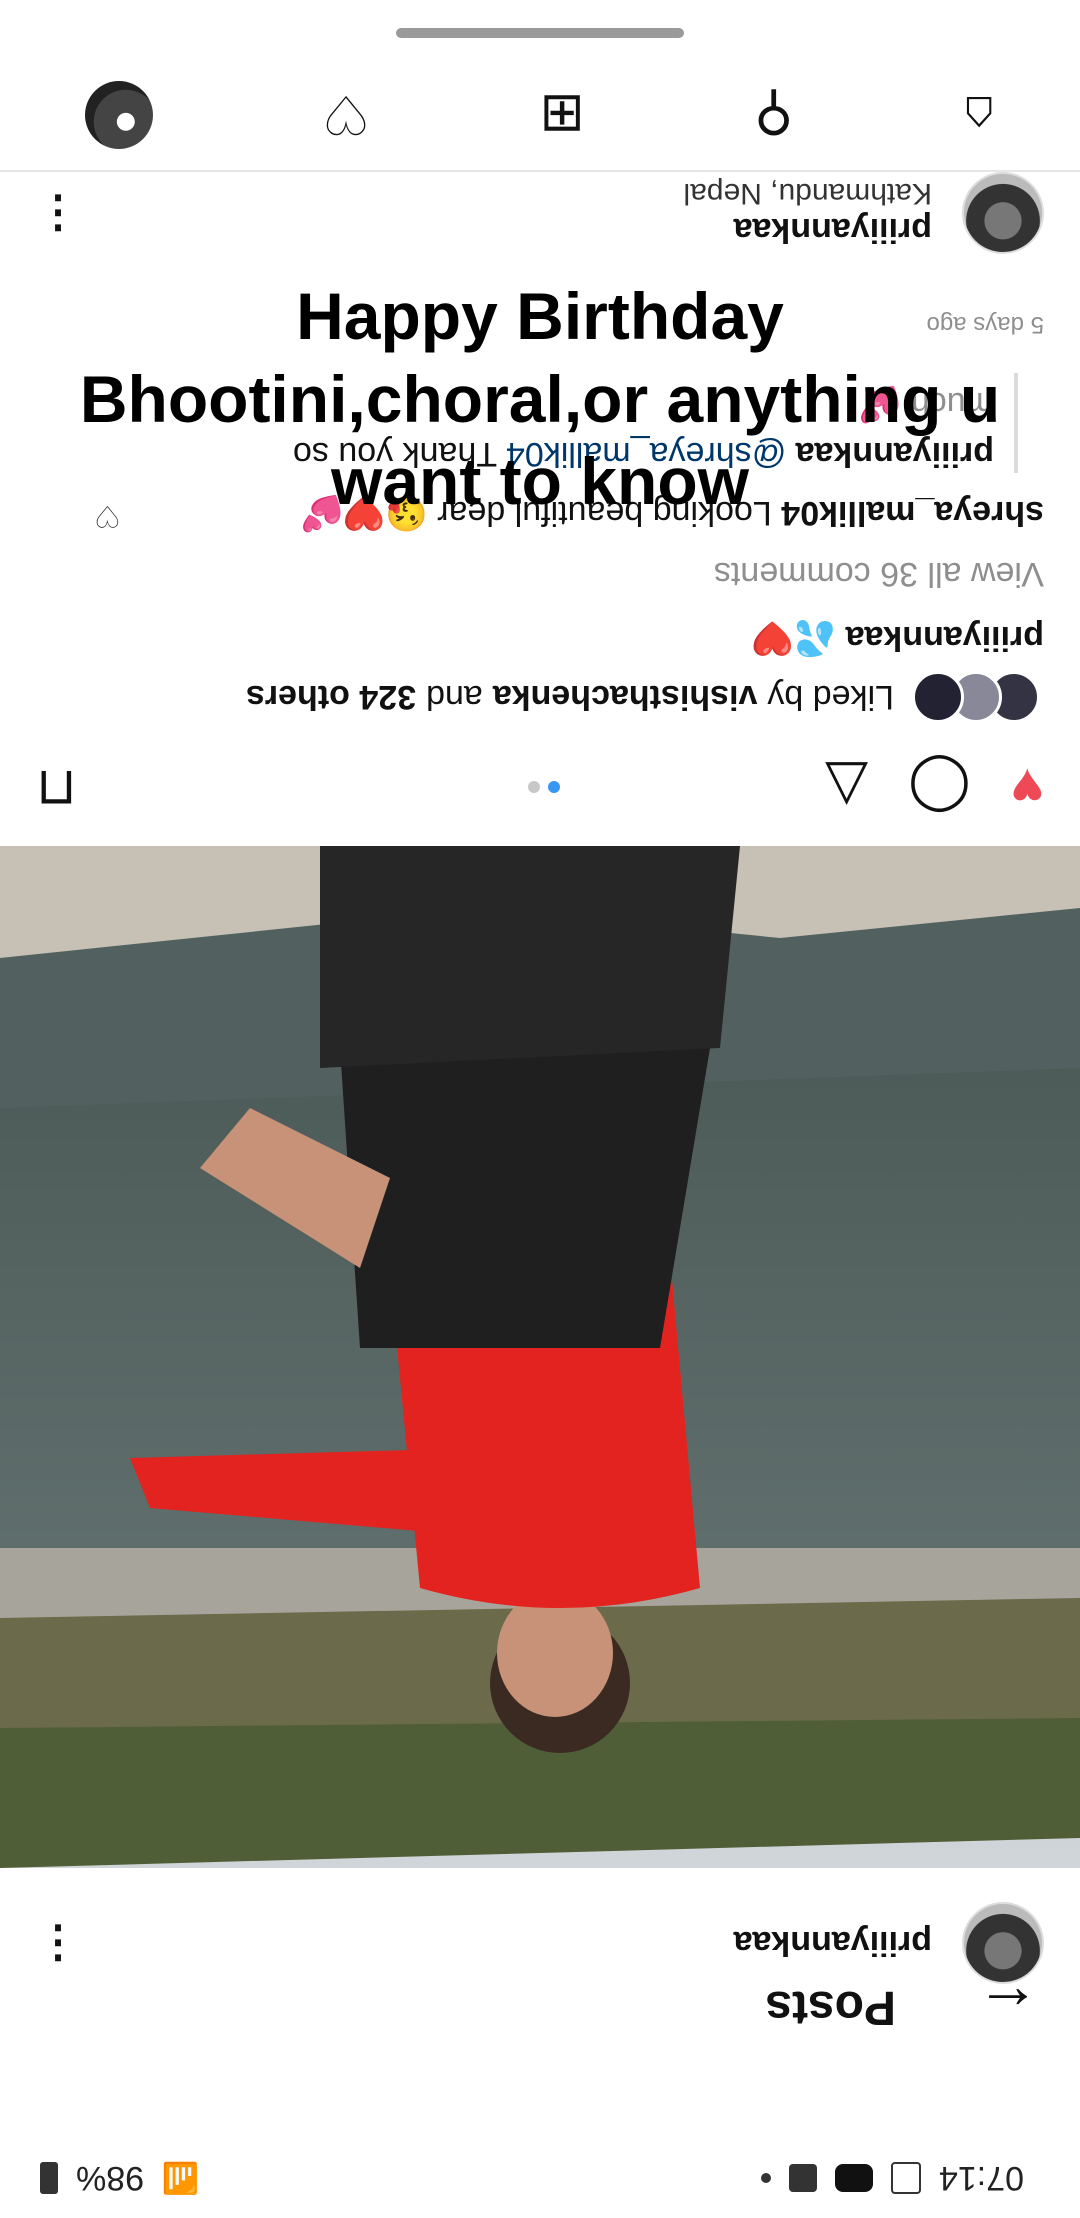  I want to click on like-heart-icon: ♥, so click(1027, 788).